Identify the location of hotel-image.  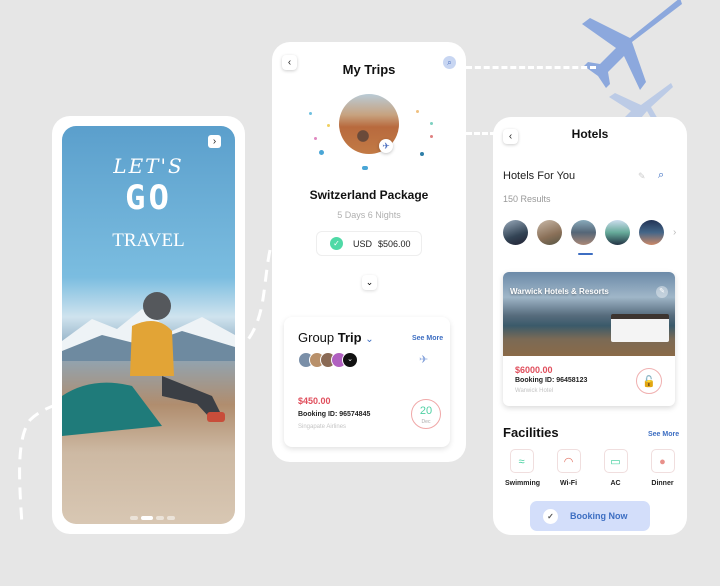
(589, 314).